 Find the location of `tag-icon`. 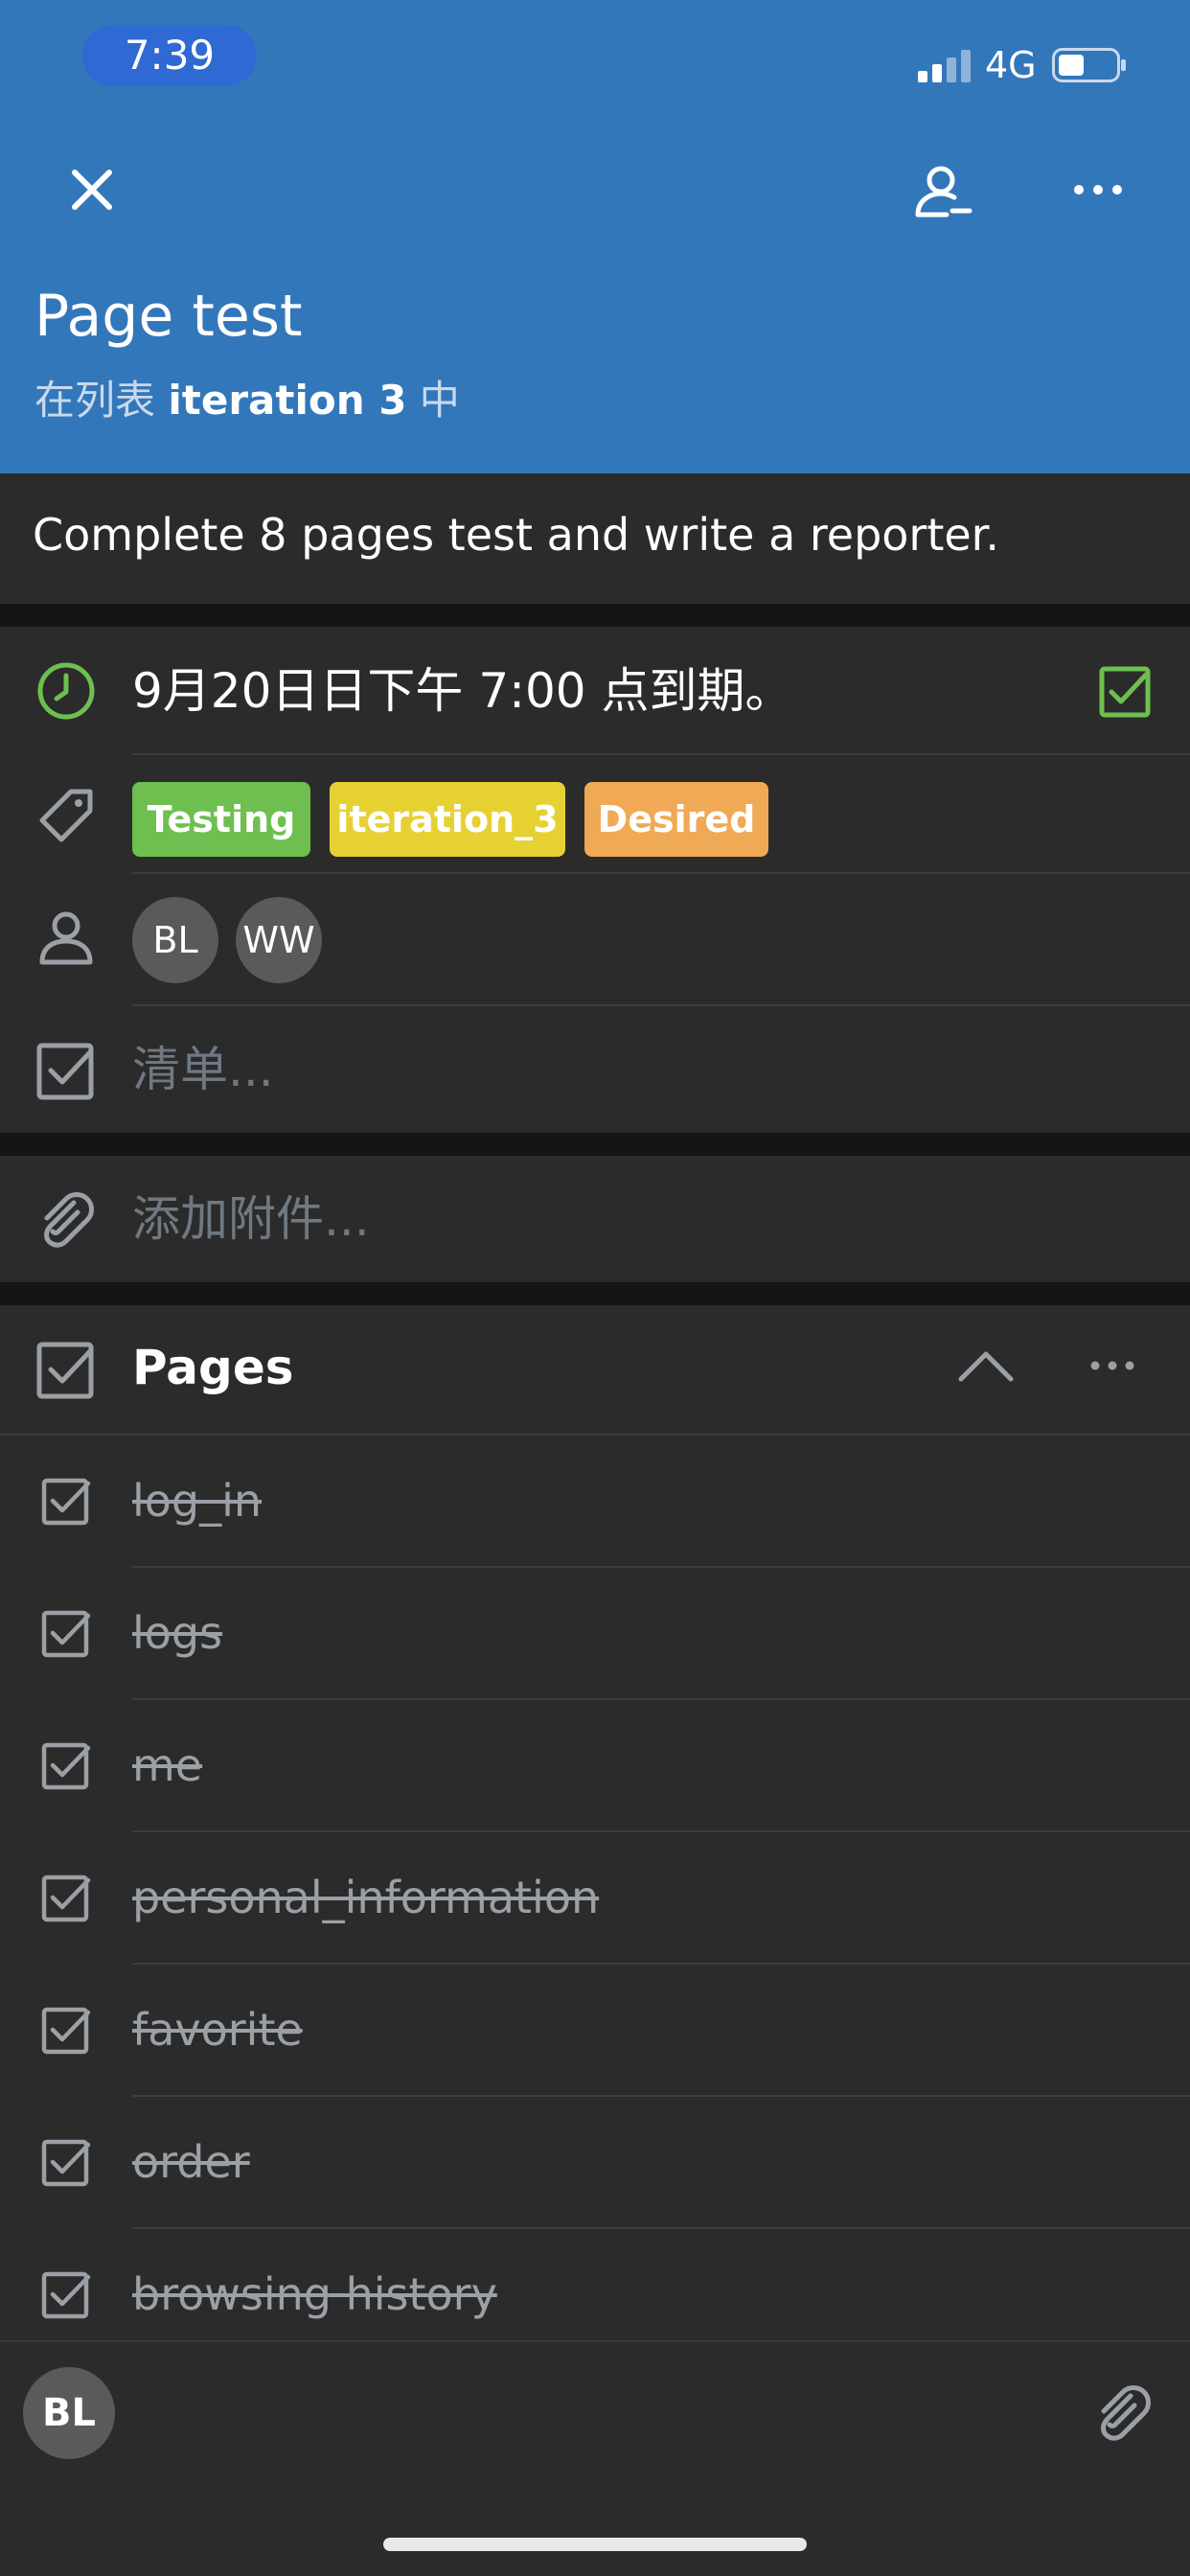

tag-icon is located at coordinates (66, 815).